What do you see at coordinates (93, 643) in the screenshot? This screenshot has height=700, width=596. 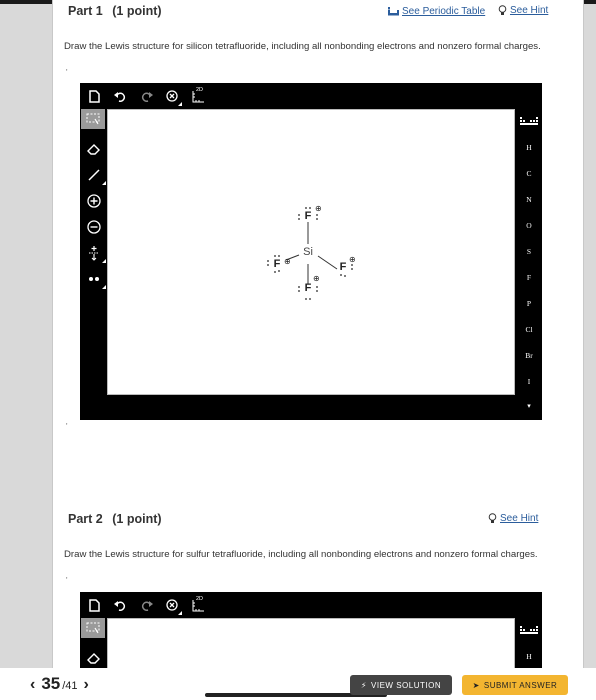 I see `editor2-left-toolbar` at bounding box center [93, 643].